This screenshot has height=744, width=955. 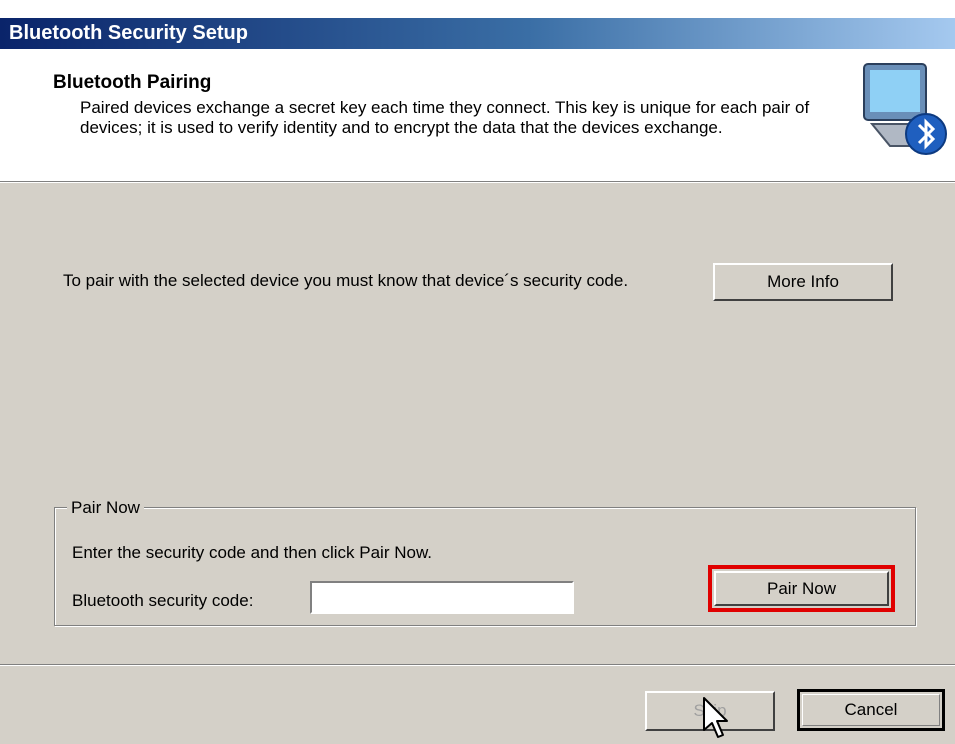 What do you see at coordinates (128, 33) in the screenshot?
I see `window-title: Bluetooth Security Setup` at bounding box center [128, 33].